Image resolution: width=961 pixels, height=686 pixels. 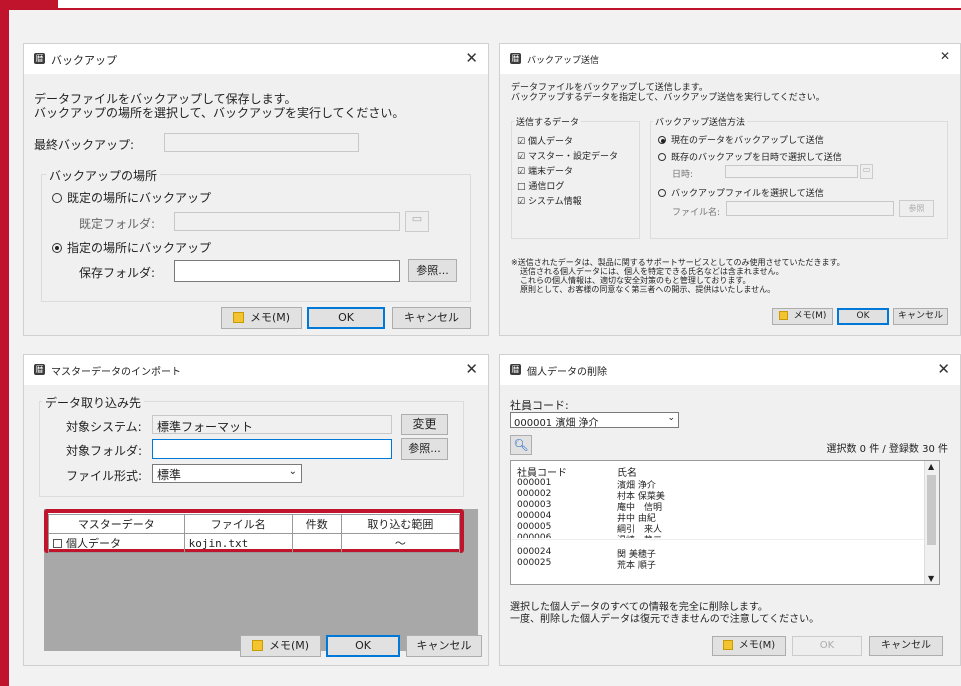 I want to click on list-item-code: 000003, so click(x=534, y=505).